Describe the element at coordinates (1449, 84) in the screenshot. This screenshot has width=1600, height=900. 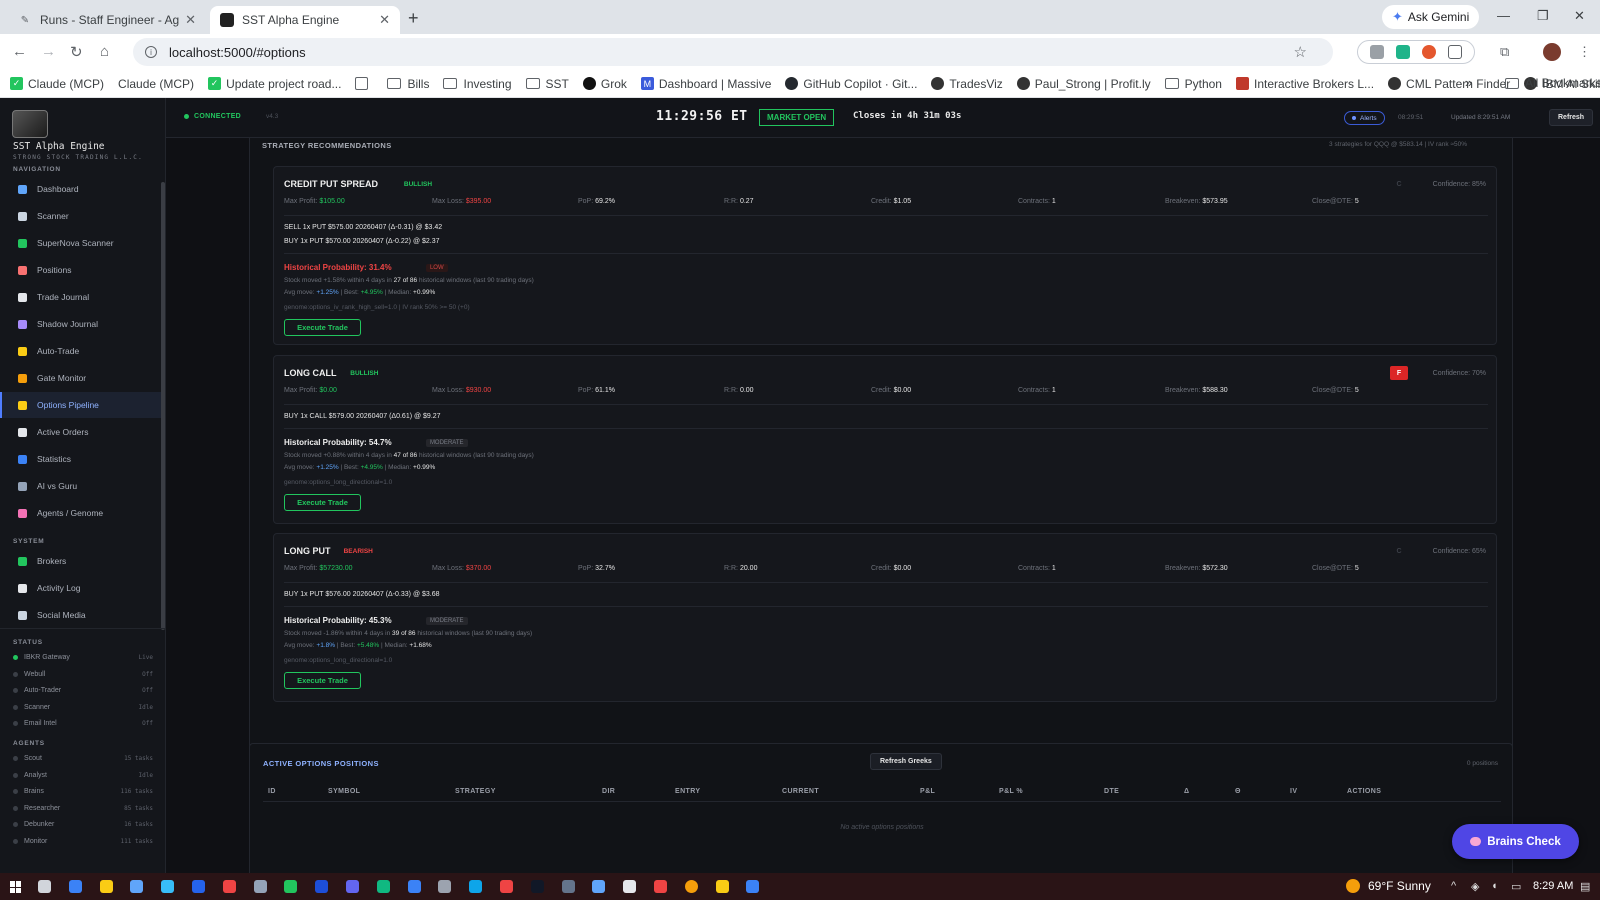
I see `bookmark-item: CML Pattern Finder` at that location.